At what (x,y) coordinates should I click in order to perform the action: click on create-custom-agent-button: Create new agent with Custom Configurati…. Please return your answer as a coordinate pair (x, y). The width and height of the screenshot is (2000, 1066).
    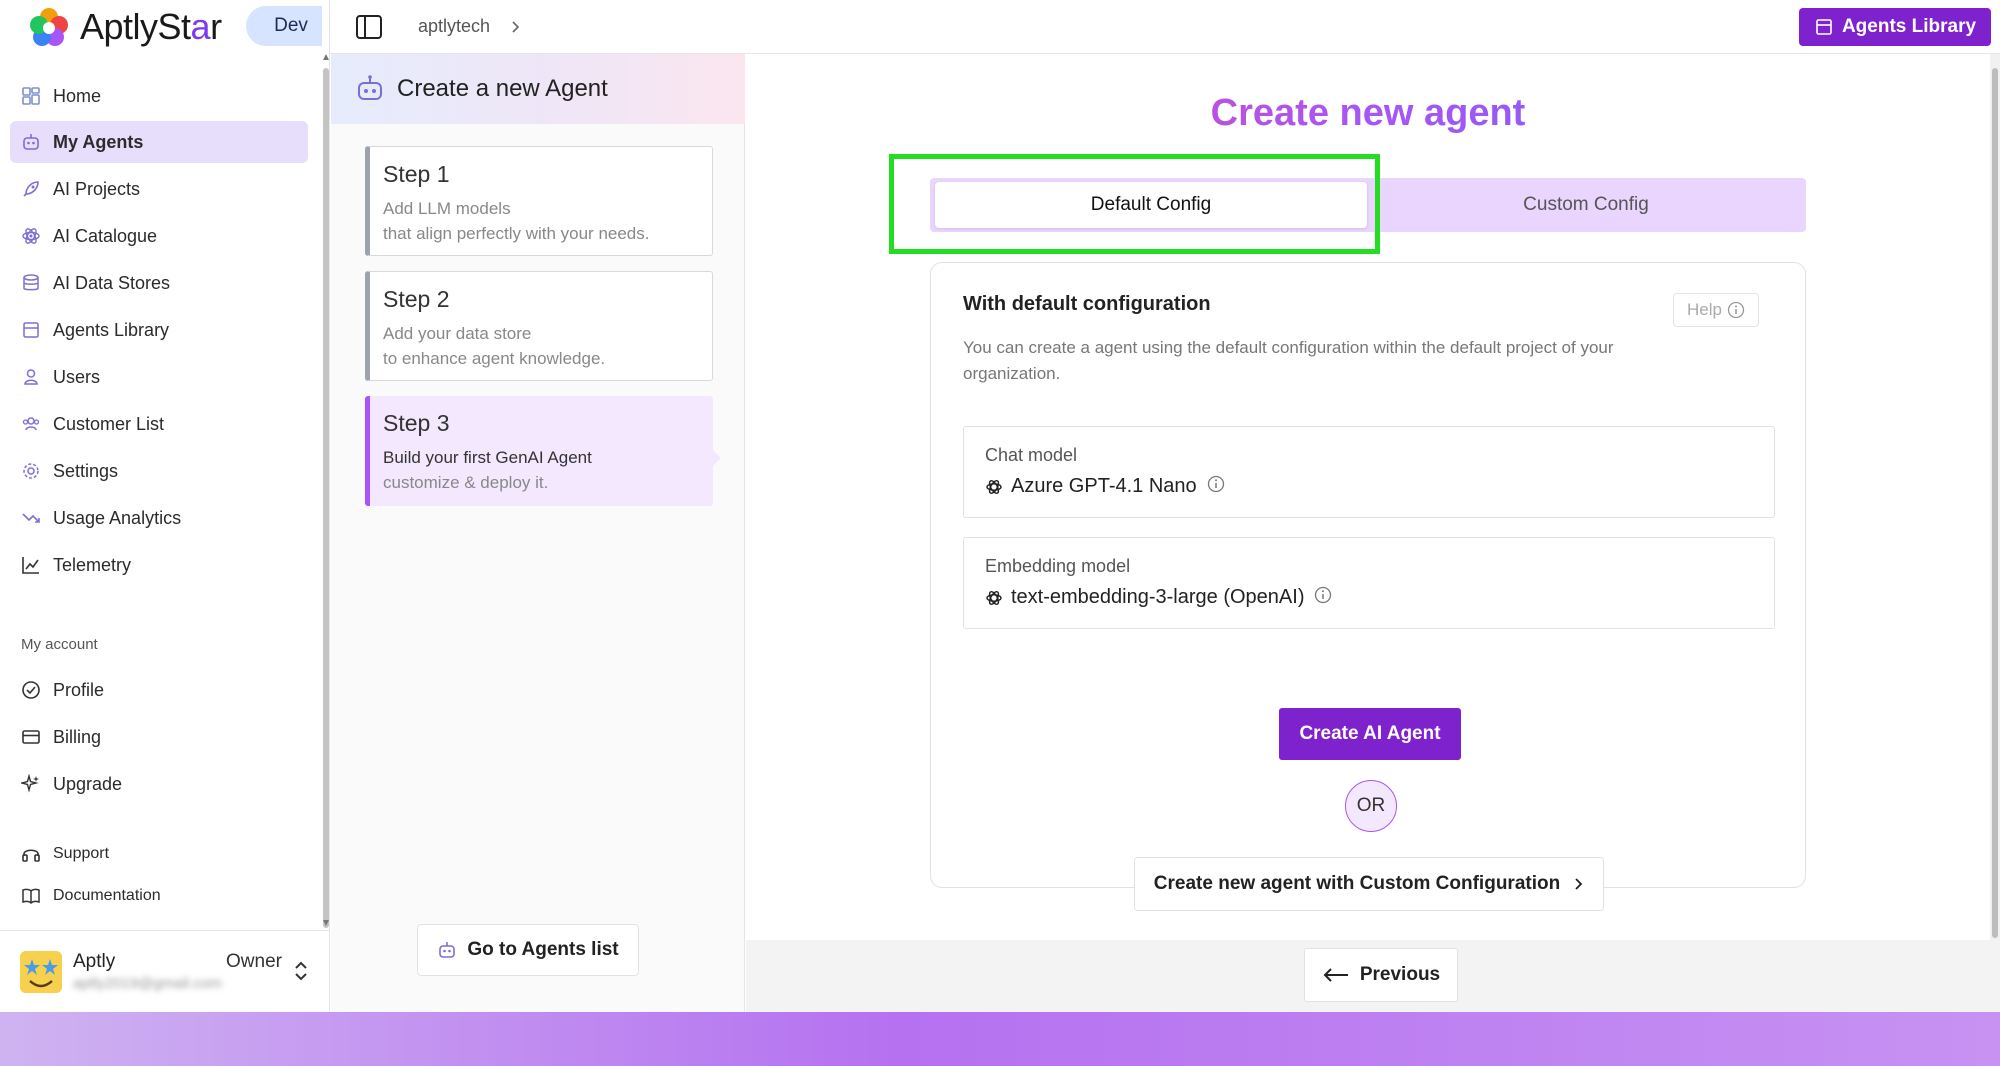
    Looking at the image, I should click on (1369, 884).